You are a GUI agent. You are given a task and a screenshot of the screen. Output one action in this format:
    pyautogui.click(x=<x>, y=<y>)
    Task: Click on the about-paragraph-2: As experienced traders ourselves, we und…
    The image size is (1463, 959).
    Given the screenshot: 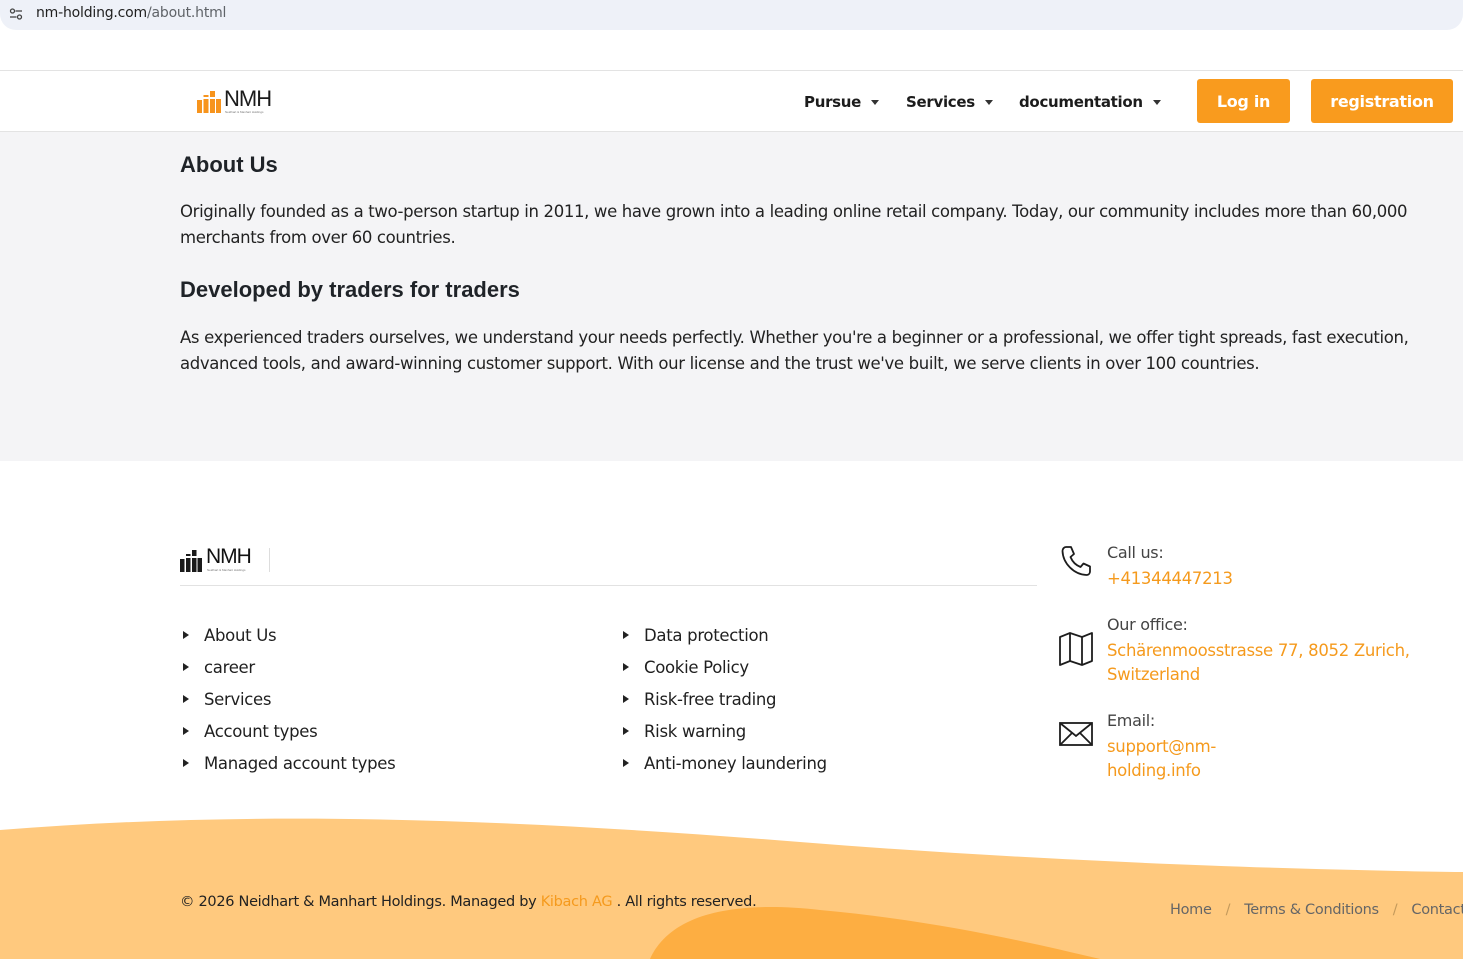 What is the action you would take?
    pyautogui.click(x=794, y=350)
    